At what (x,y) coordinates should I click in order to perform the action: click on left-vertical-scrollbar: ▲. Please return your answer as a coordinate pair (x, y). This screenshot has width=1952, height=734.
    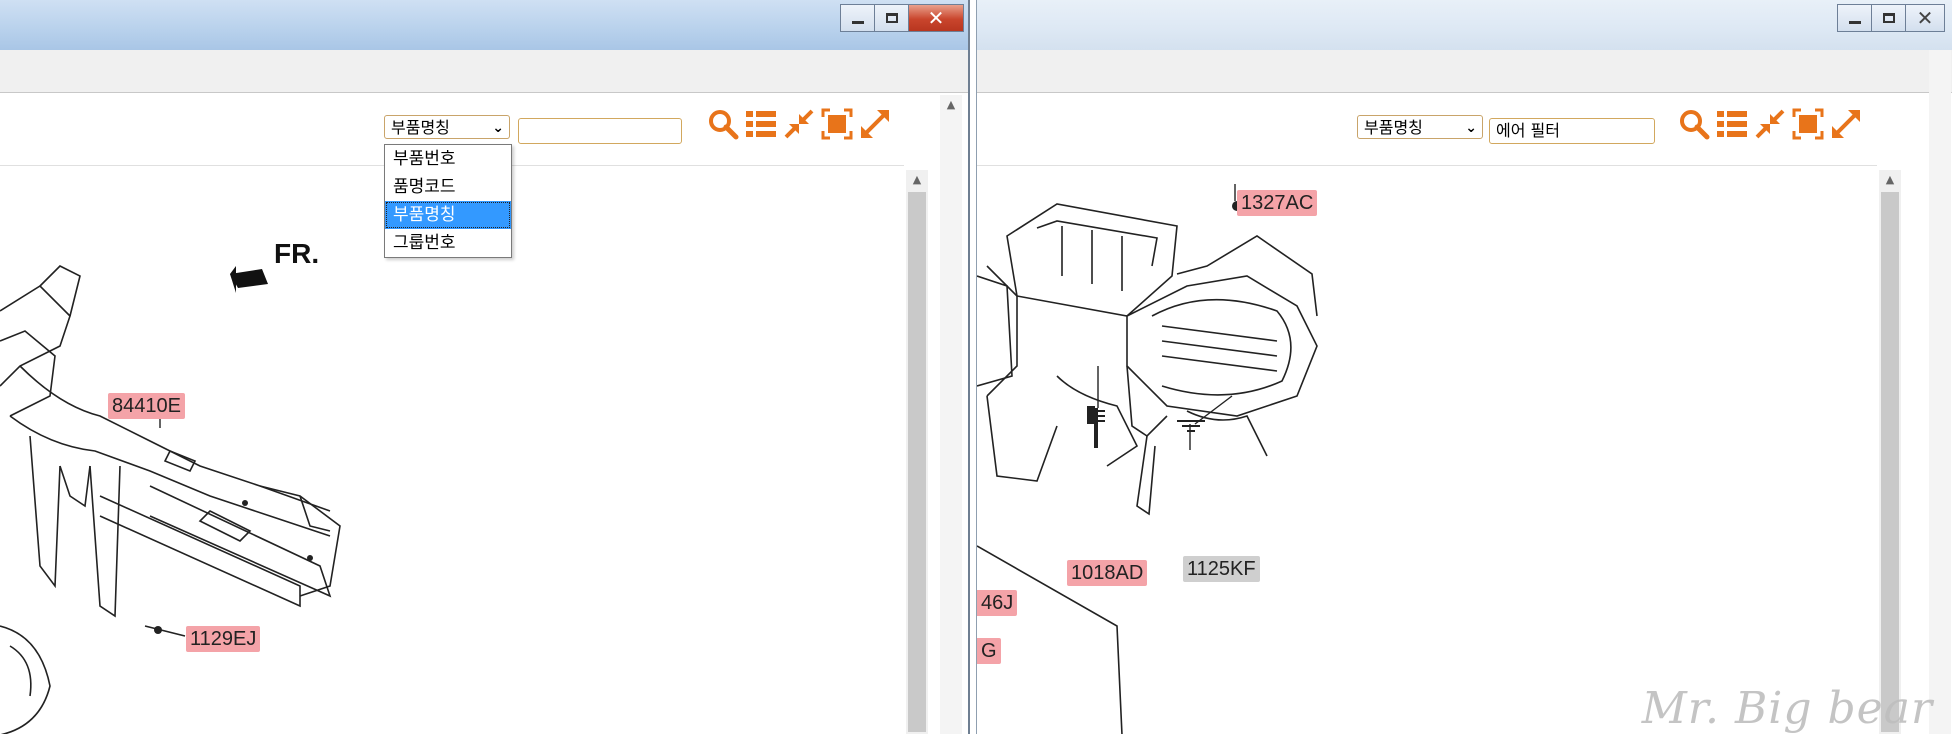
    Looking at the image, I should click on (917, 452).